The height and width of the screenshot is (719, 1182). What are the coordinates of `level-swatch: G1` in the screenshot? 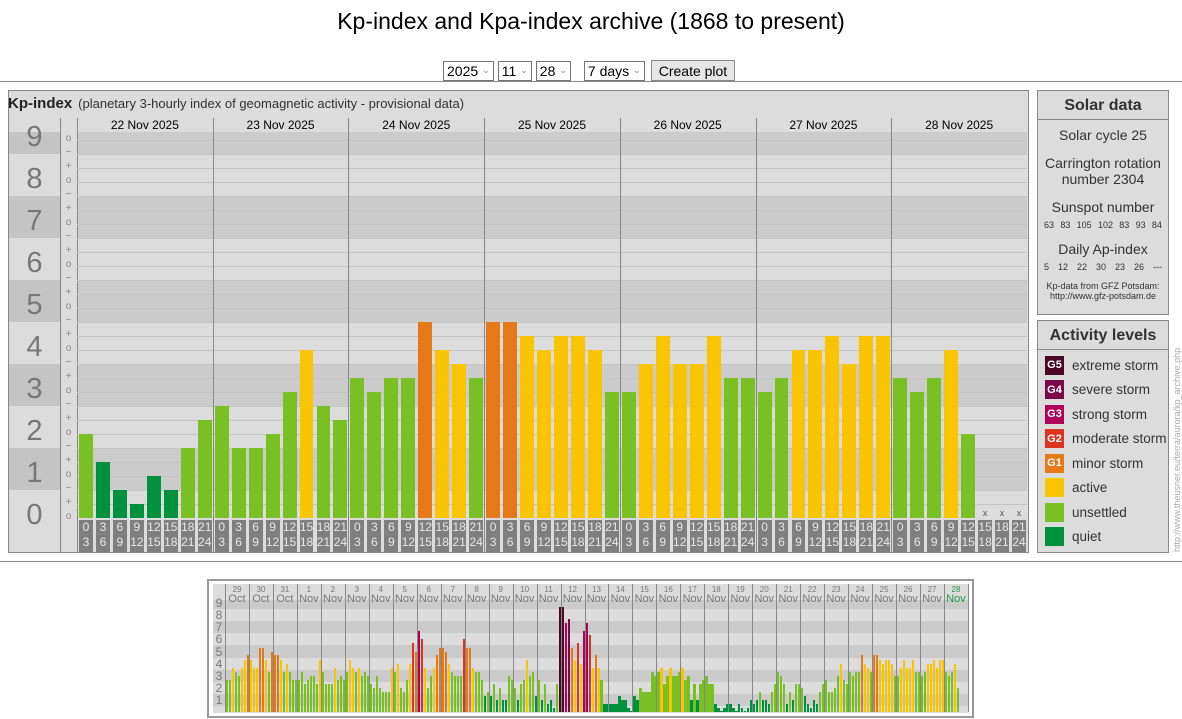 It's located at (1054, 463).